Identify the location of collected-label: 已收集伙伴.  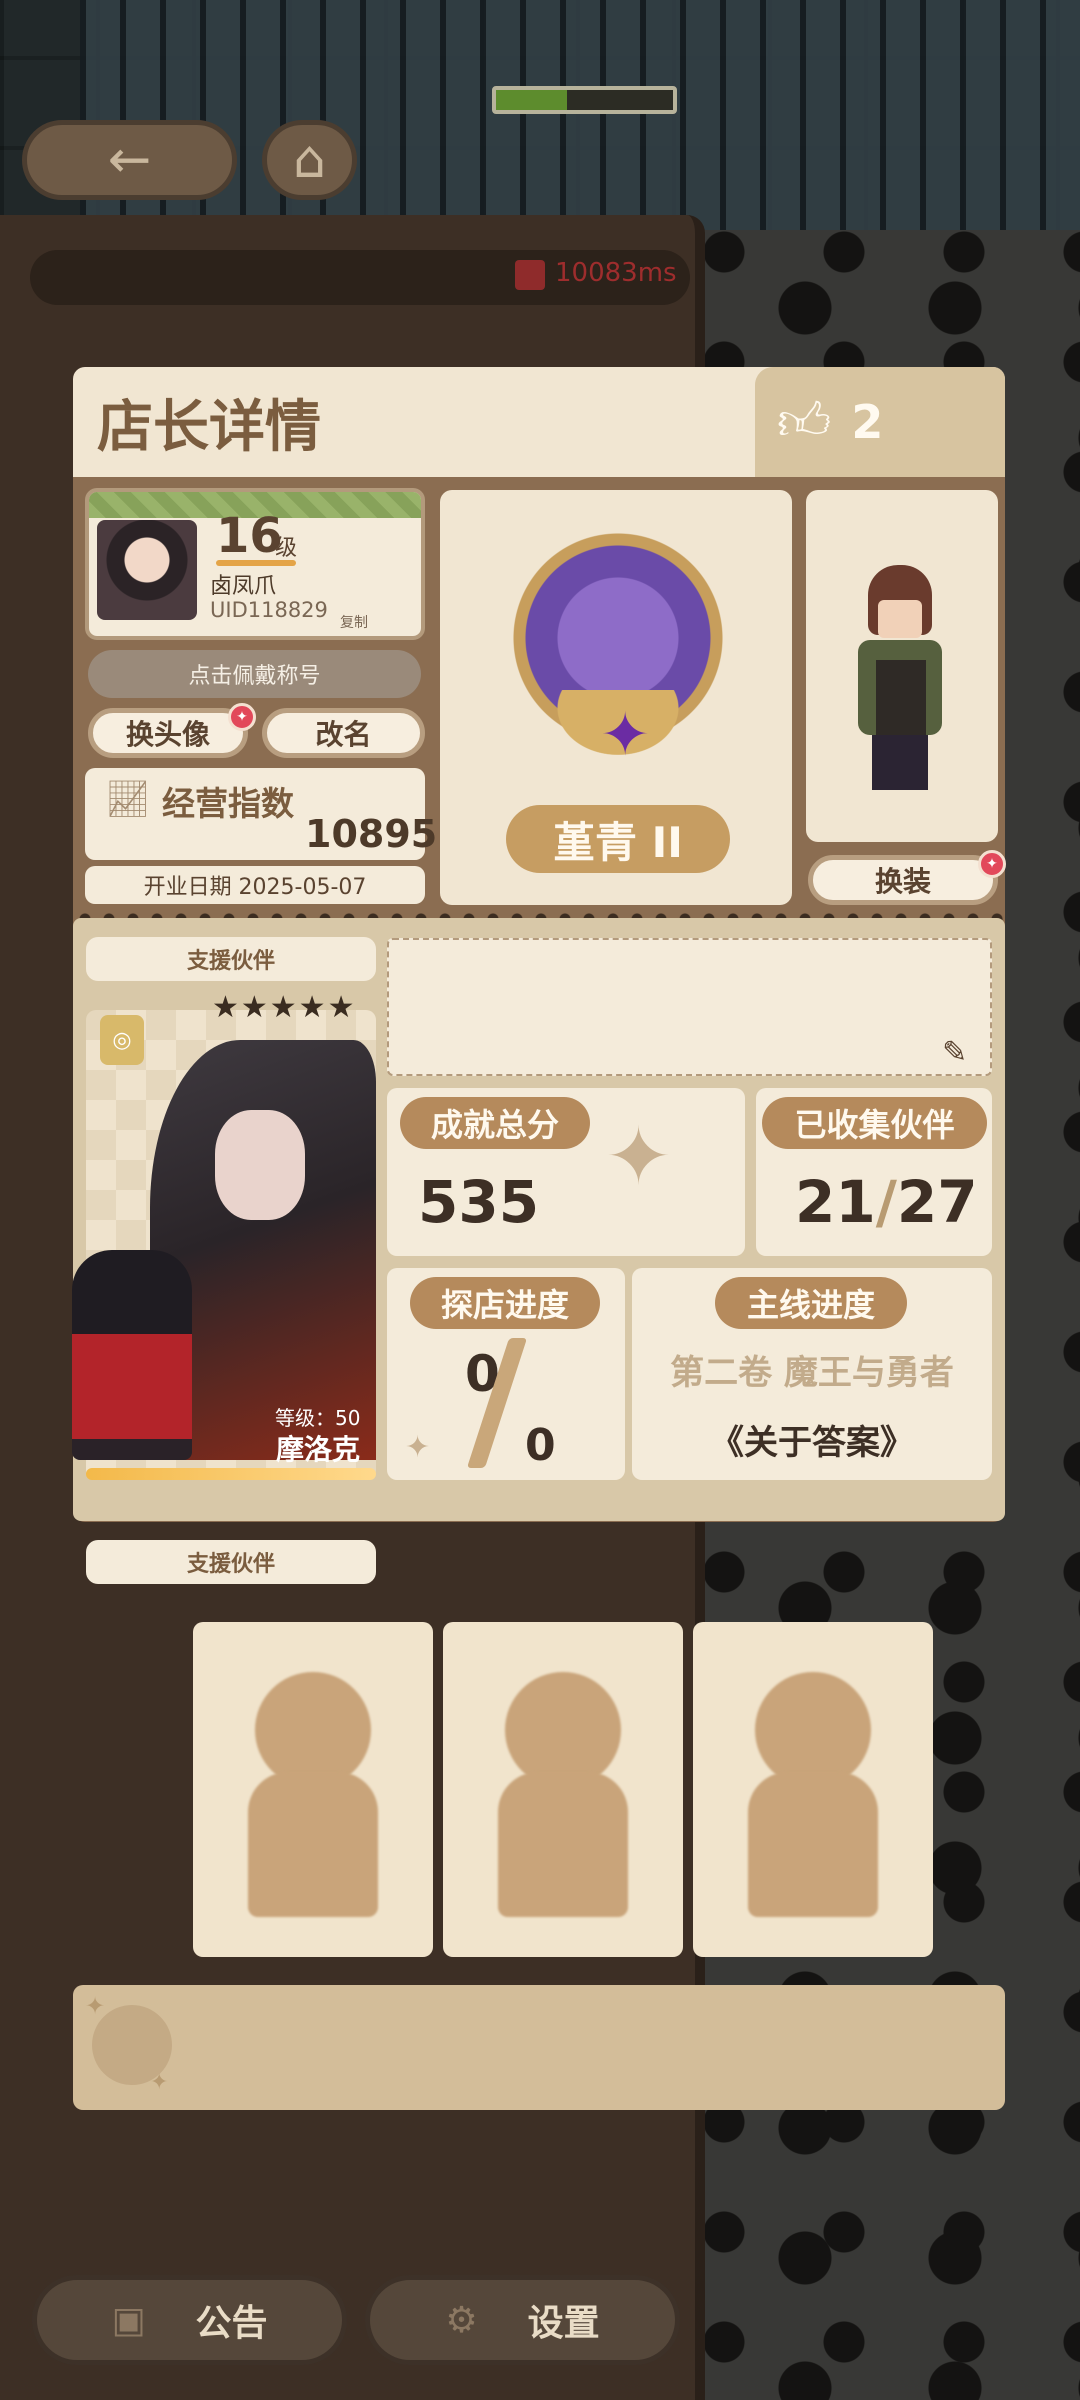
(874, 1123).